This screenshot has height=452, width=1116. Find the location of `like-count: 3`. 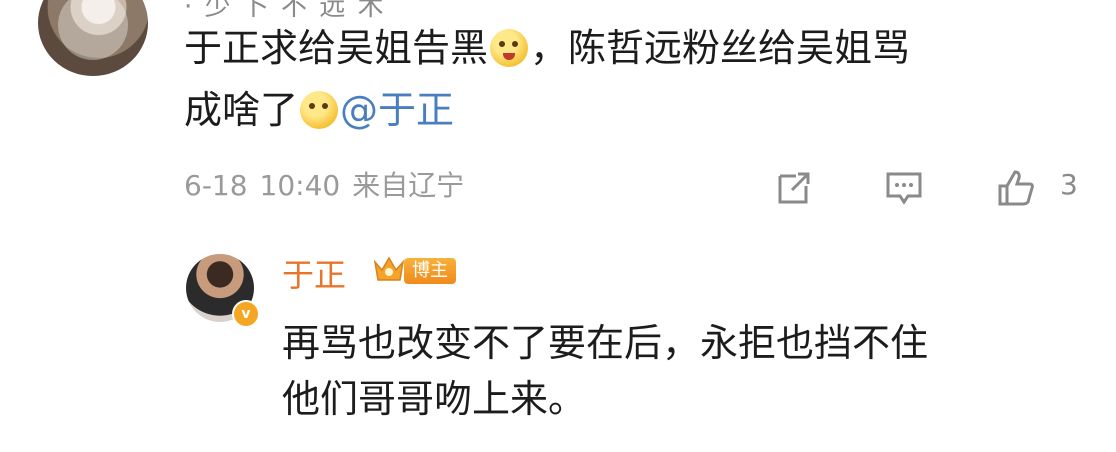

like-count: 3 is located at coordinates (1069, 184).